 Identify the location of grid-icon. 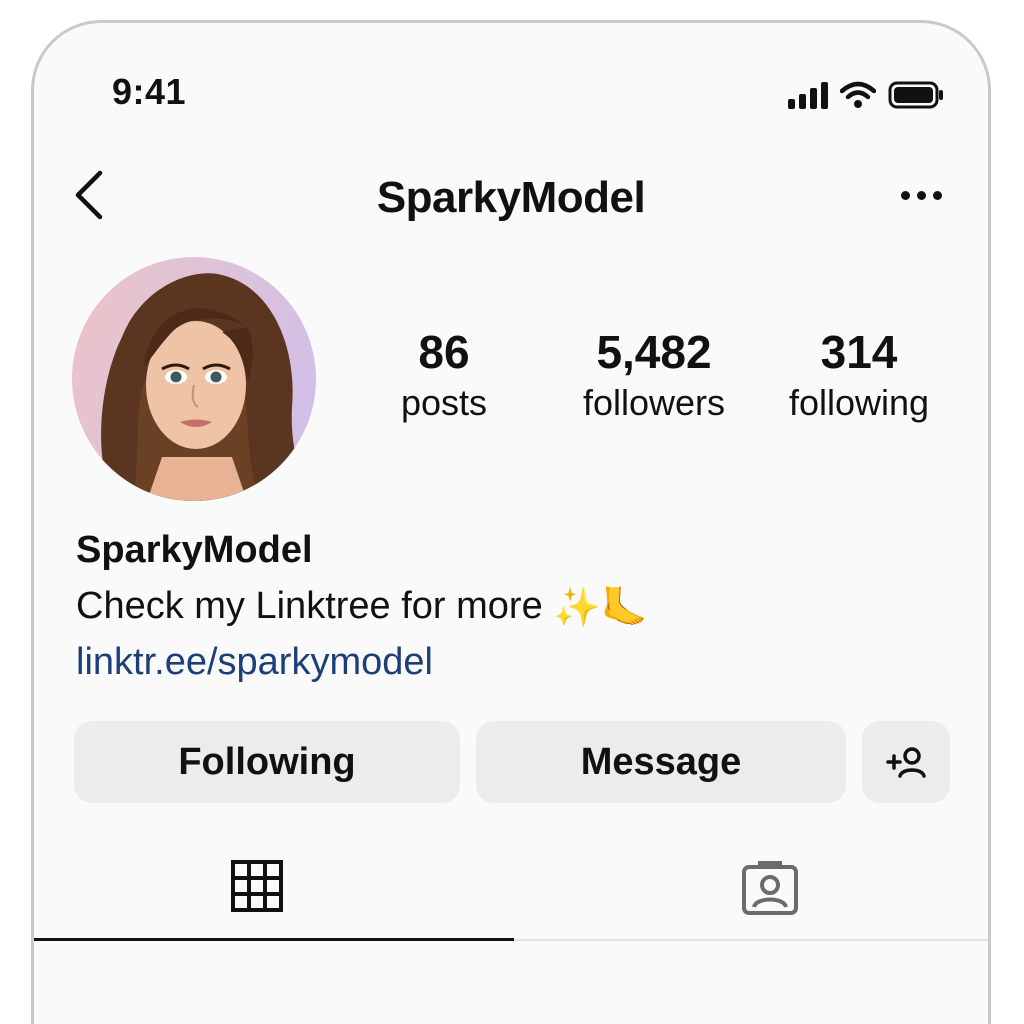
(257, 886).